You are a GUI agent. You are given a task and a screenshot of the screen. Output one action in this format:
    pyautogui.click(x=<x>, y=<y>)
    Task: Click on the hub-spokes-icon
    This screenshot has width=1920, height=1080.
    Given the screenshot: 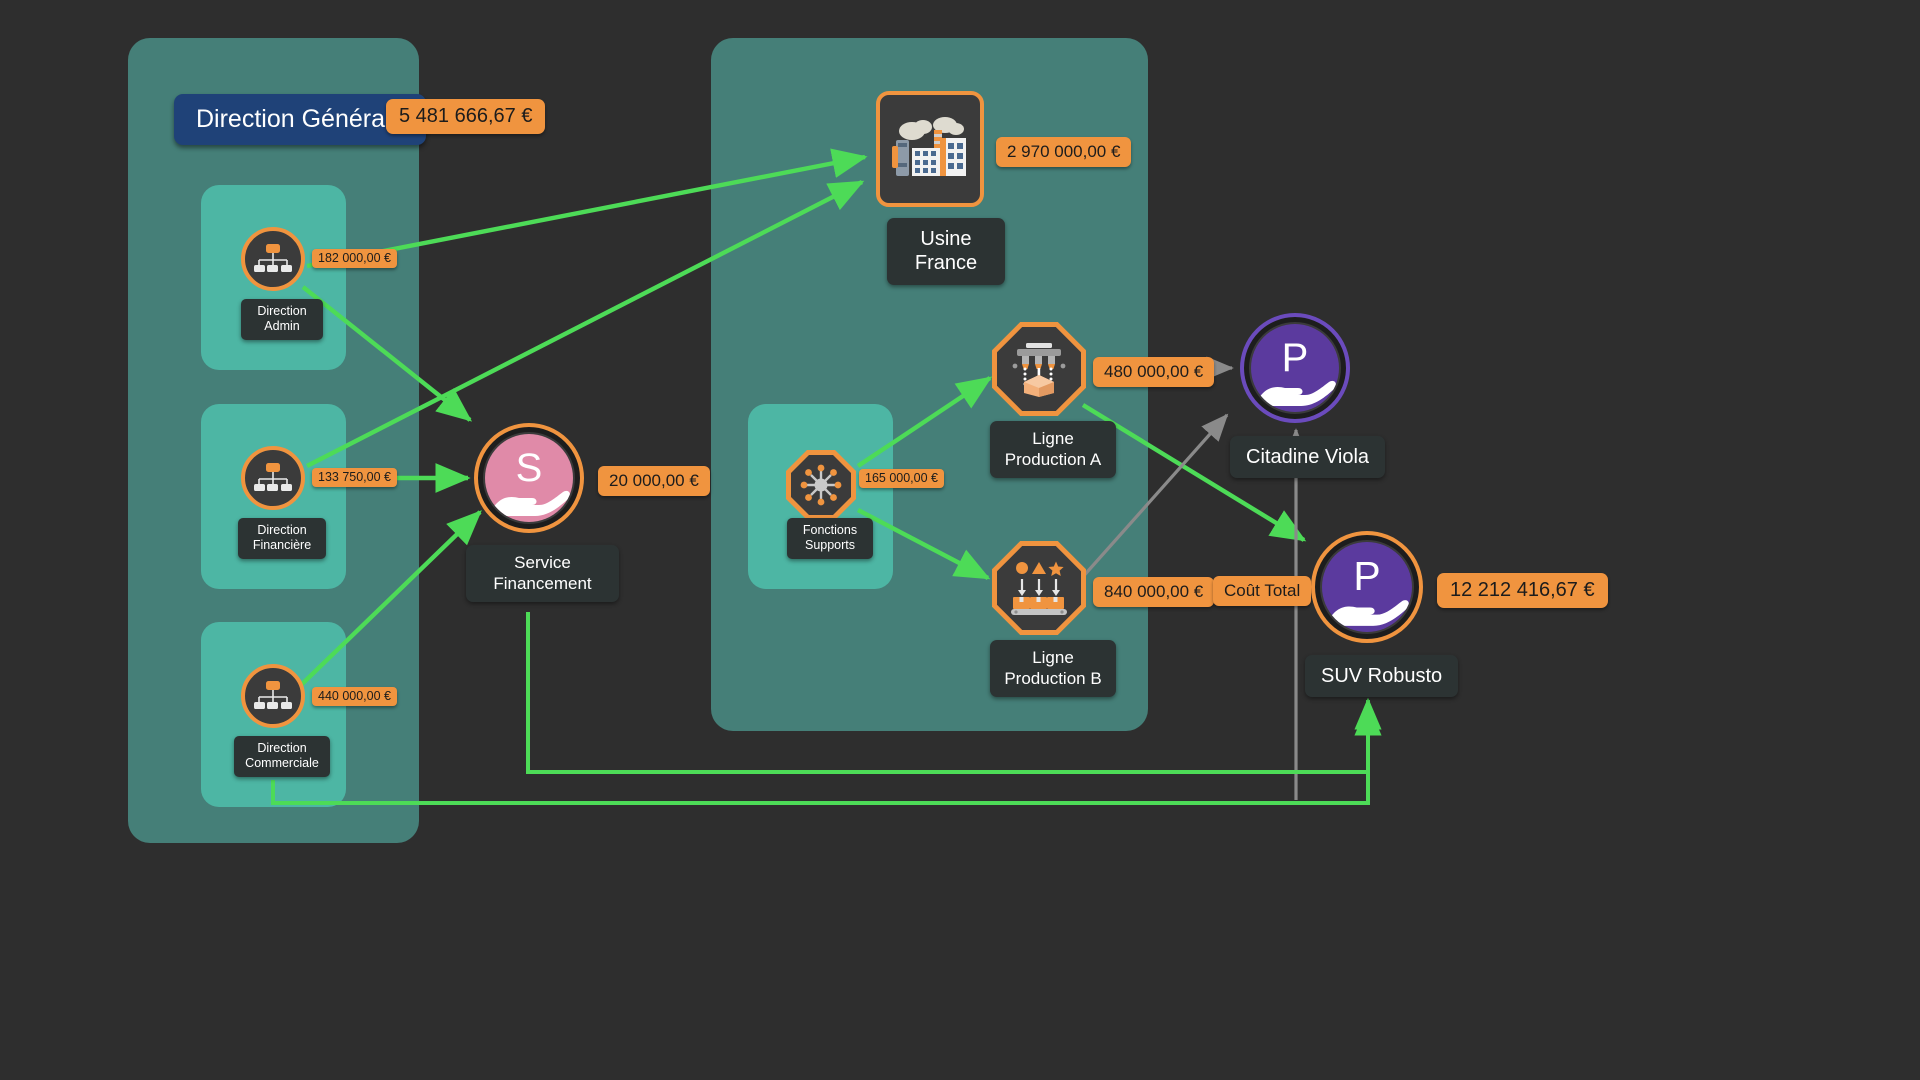 What is the action you would take?
    pyautogui.click(x=821, y=485)
    